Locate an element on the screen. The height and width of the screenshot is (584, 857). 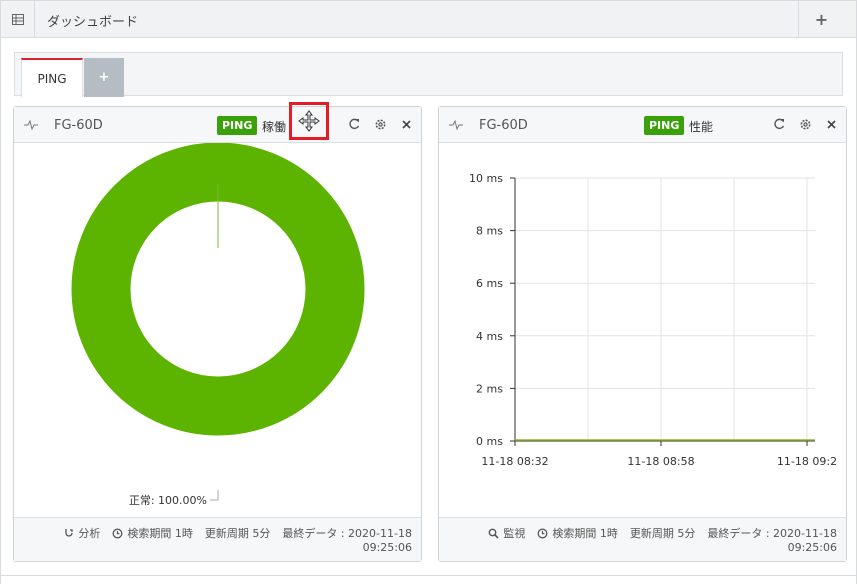
y-tick-label: 8 ms is located at coordinates (489, 231).